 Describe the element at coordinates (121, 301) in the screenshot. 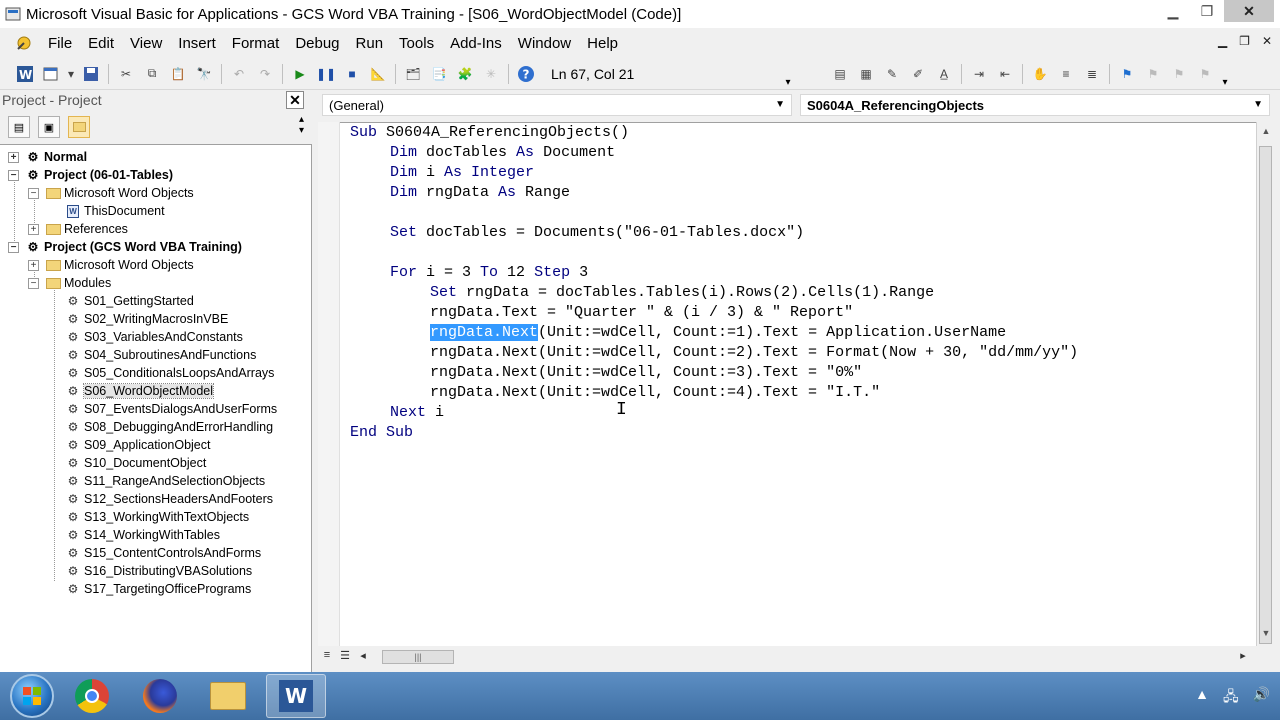

I see `tree-item: ⚙ S01_GettingStarted` at that location.